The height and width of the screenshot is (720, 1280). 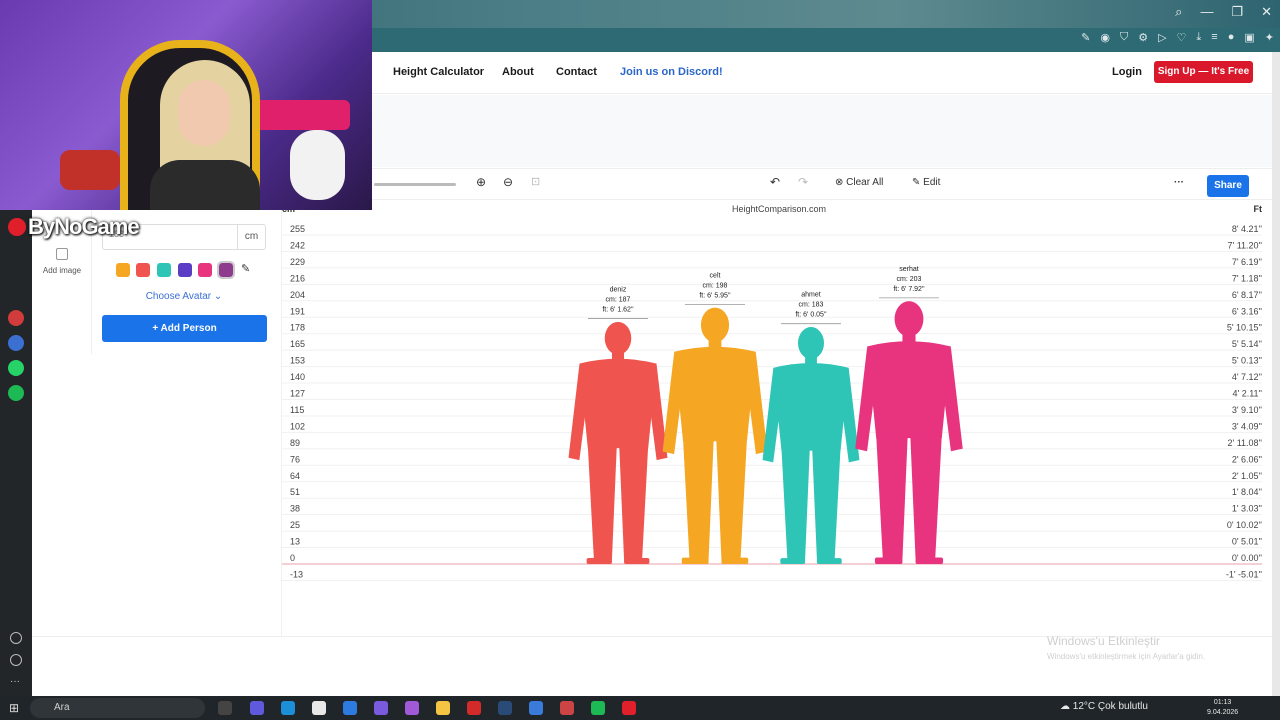 What do you see at coordinates (576, 72) in the screenshot?
I see `nav-contact: Contact` at bounding box center [576, 72].